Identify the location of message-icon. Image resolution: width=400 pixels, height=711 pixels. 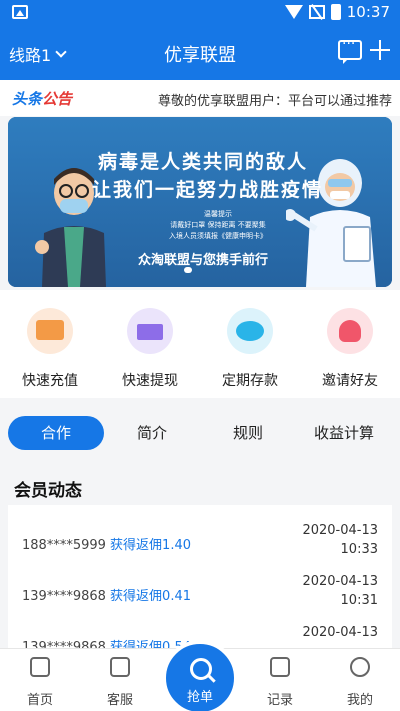
(350, 50).